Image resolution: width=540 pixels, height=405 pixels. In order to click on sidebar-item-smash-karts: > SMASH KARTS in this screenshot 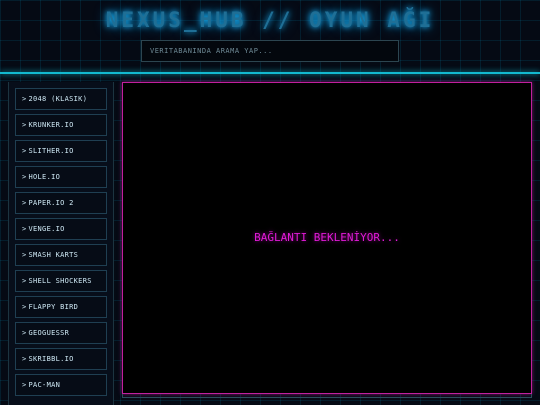, I will do `click(61, 255)`.